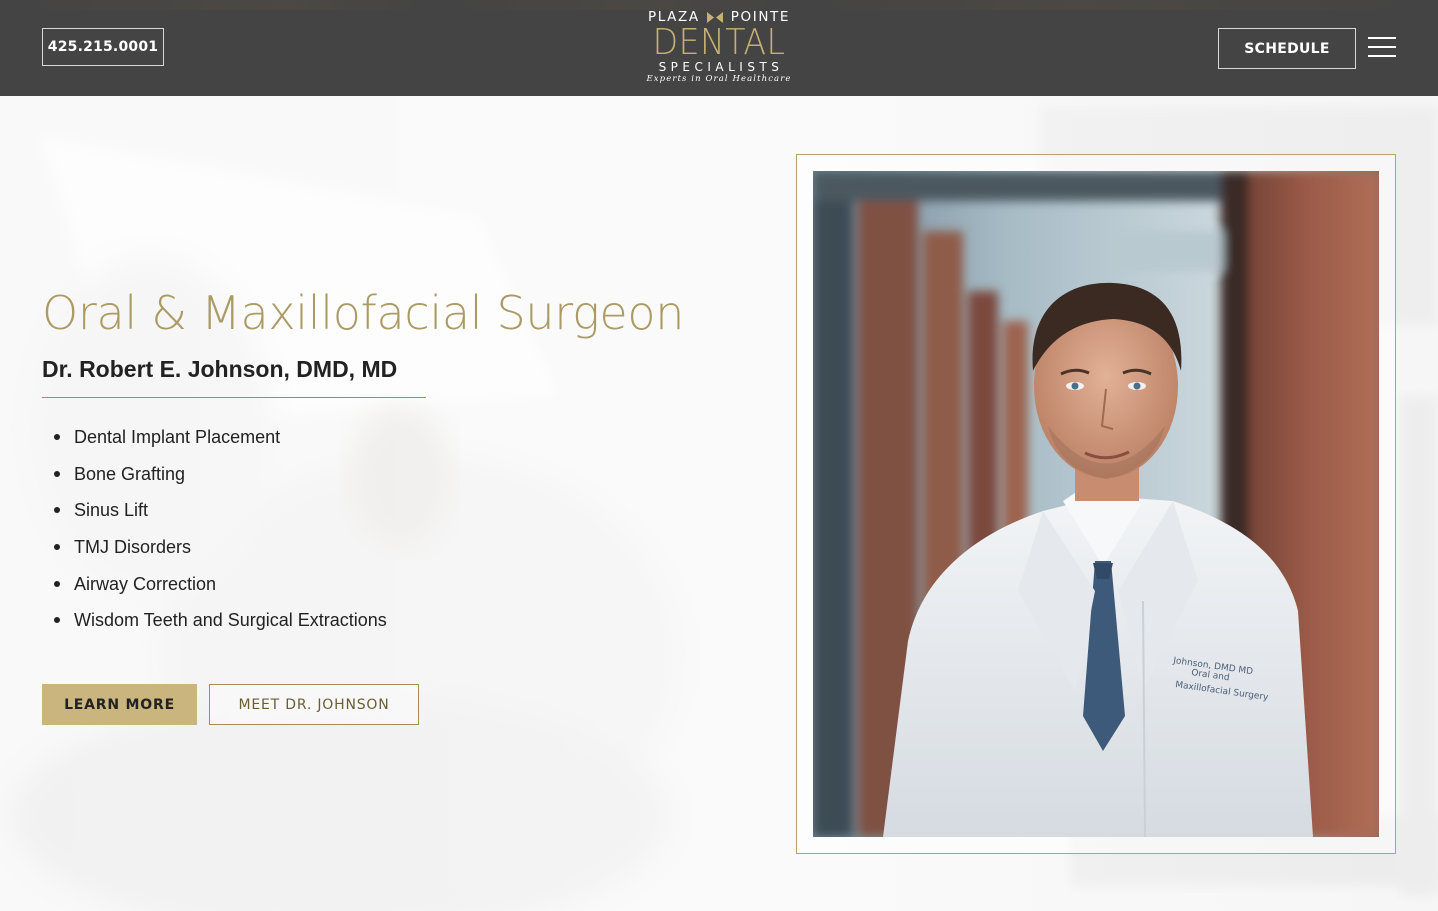  I want to click on service-item: Wisdom Teeth and Surgical Extractions, so click(214, 625).